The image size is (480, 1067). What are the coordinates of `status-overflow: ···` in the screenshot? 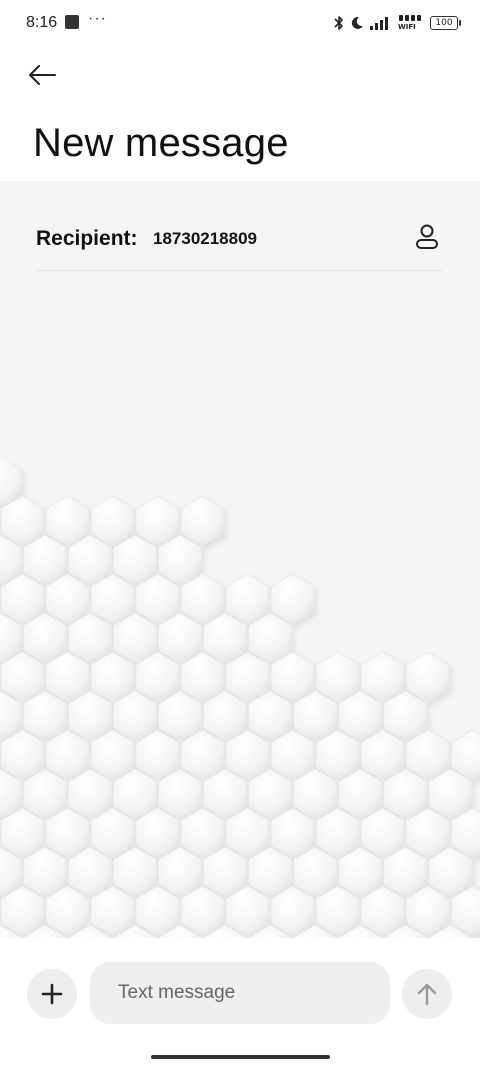 It's located at (97, 18).